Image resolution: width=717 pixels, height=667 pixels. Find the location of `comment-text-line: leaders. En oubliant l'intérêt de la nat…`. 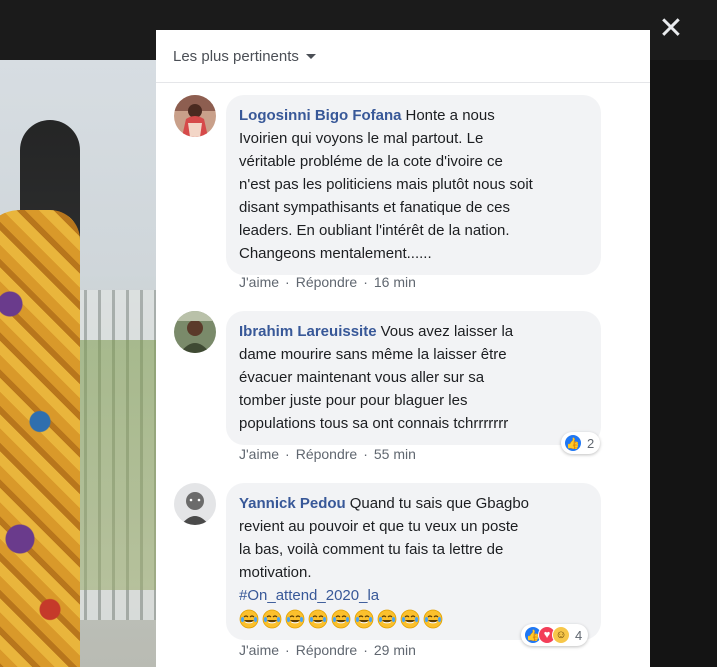

comment-text-line: leaders. En oubliant l'intérêt de la nat… is located at coordinates (374, 230).